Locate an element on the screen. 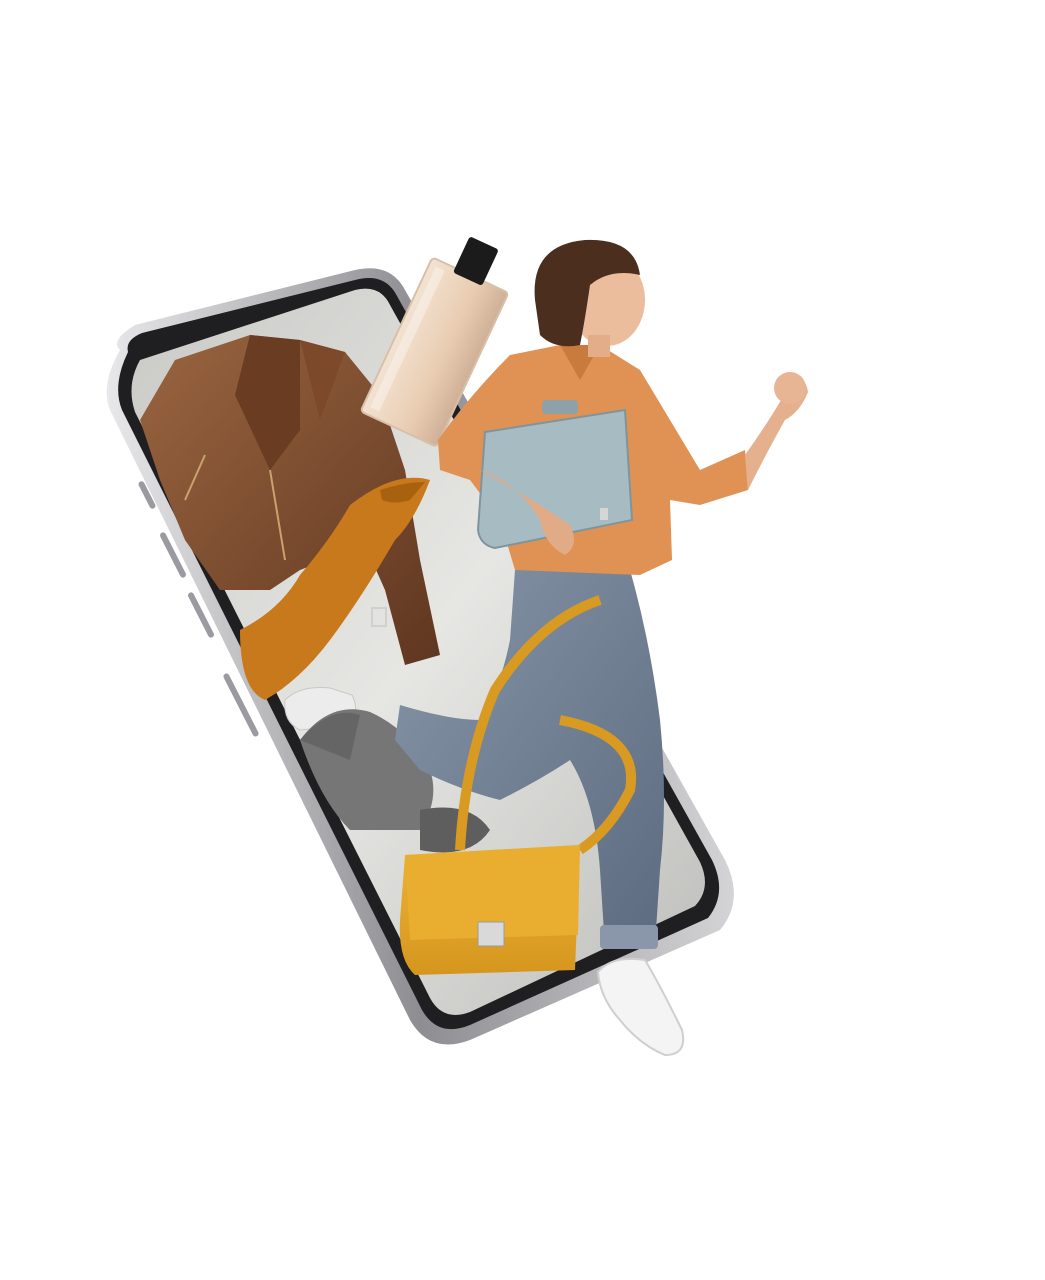  white-sneaker is located at coordinates (640, 1007).